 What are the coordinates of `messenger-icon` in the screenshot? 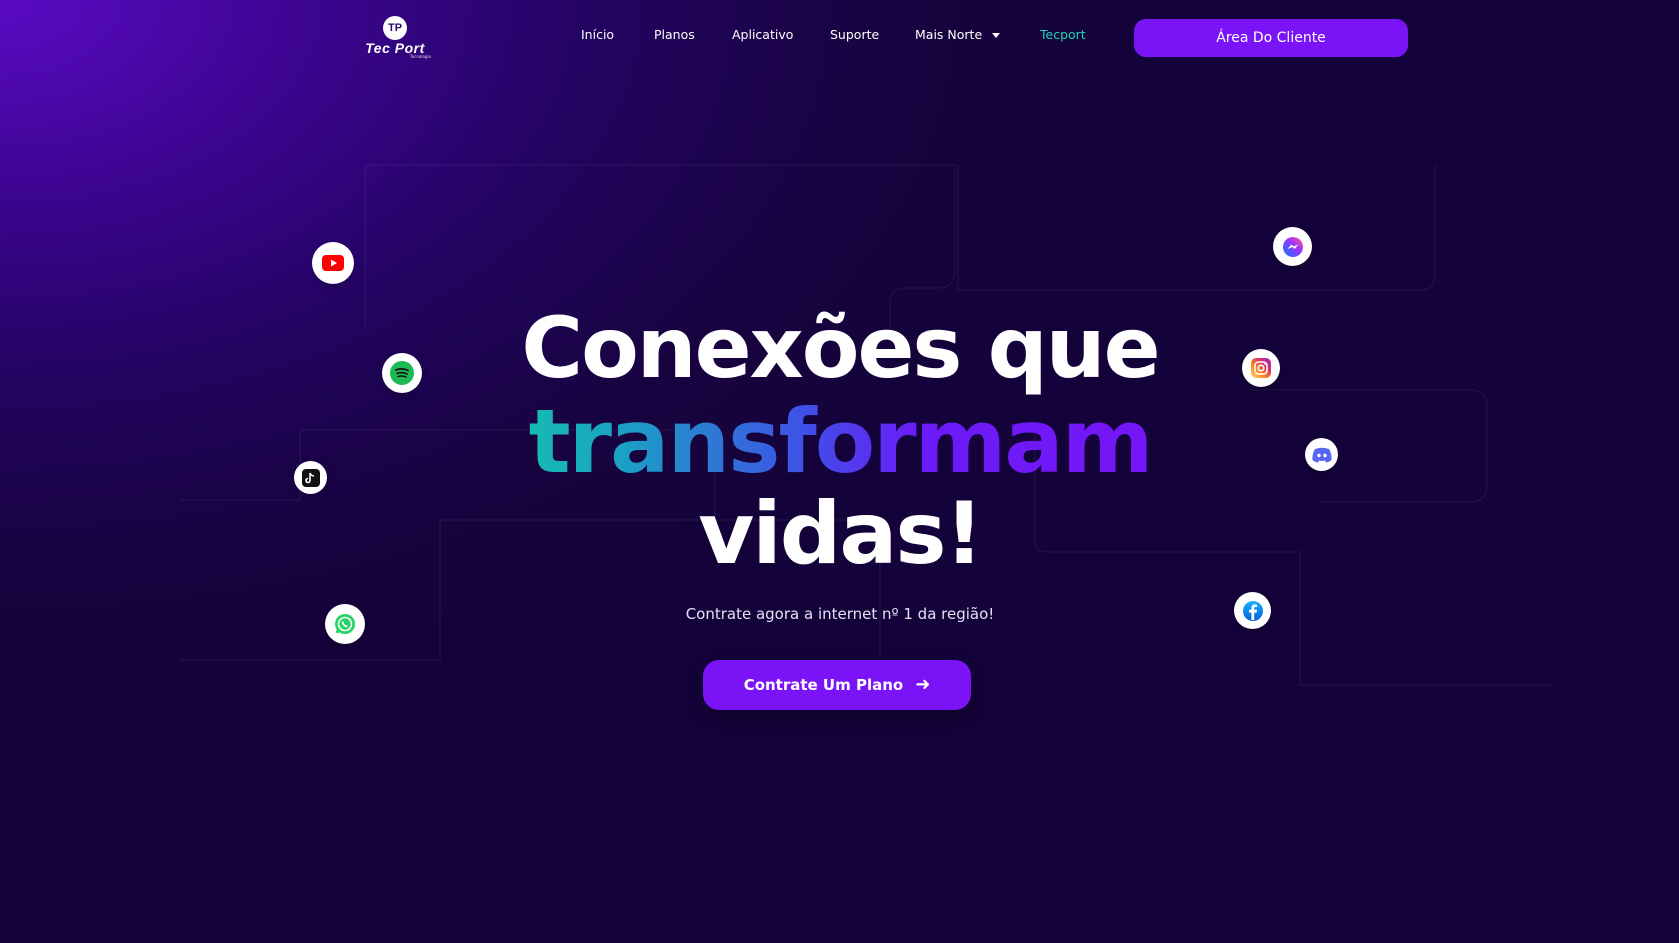 It's located at (1292, 246).